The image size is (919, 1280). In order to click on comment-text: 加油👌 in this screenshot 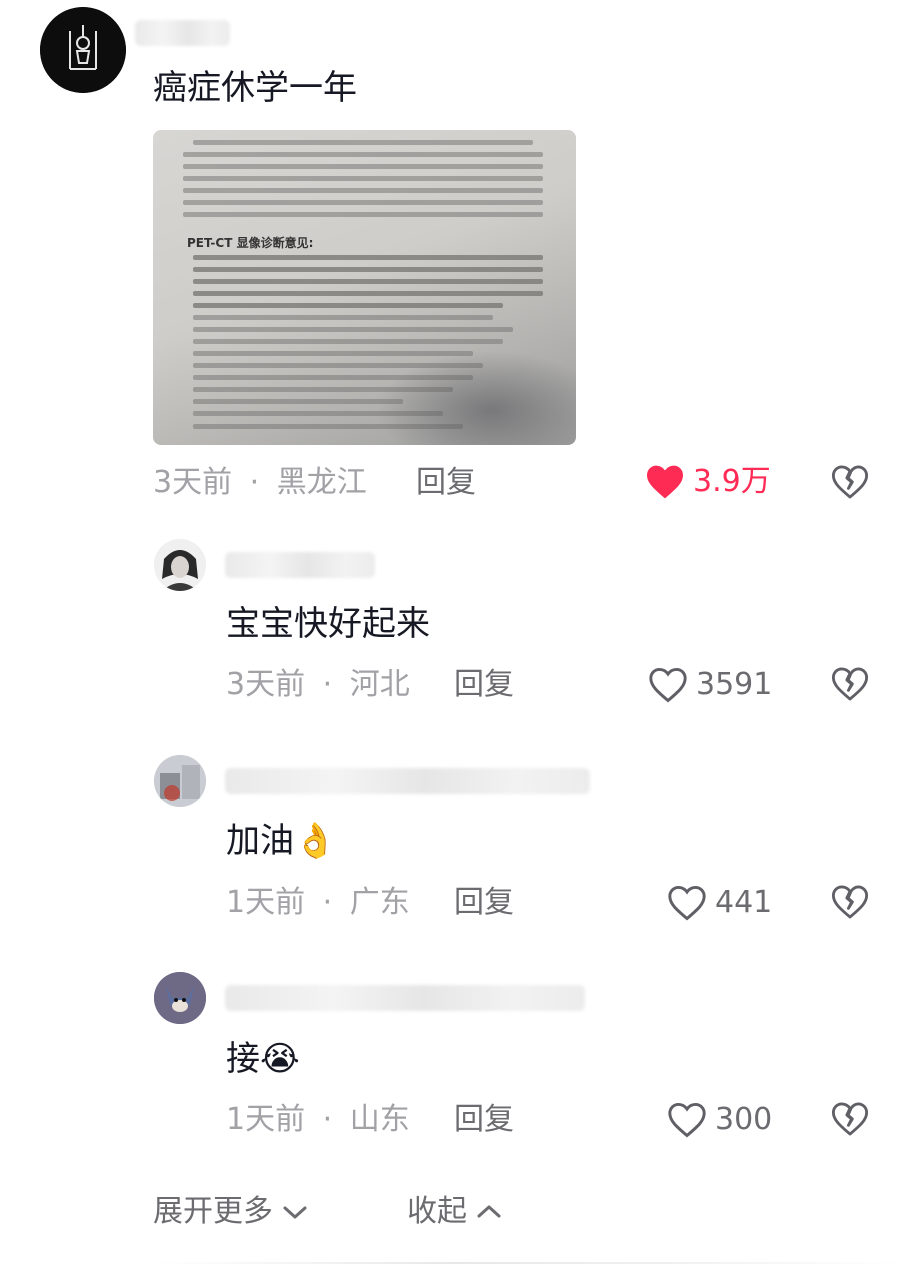, I will do `click(281, 841)`.